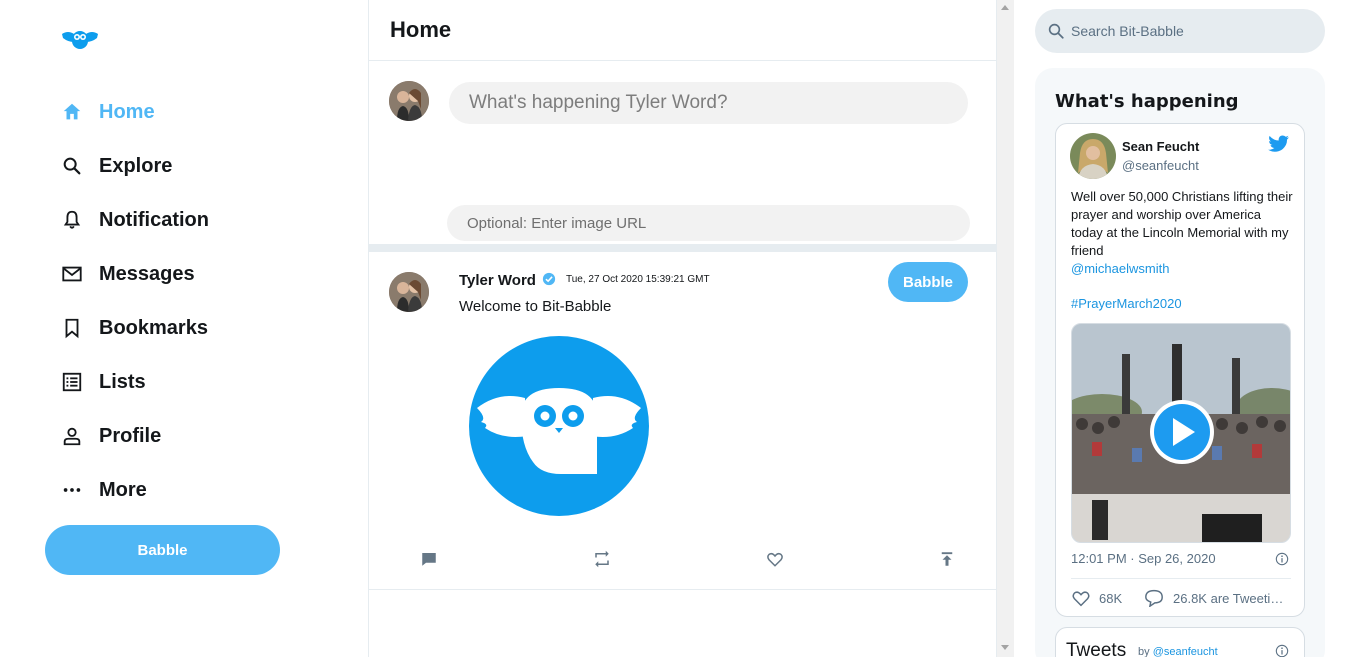 This screenshot has width=1349, height=657. I want to click on verified-badge-icon, so click(549, 279).